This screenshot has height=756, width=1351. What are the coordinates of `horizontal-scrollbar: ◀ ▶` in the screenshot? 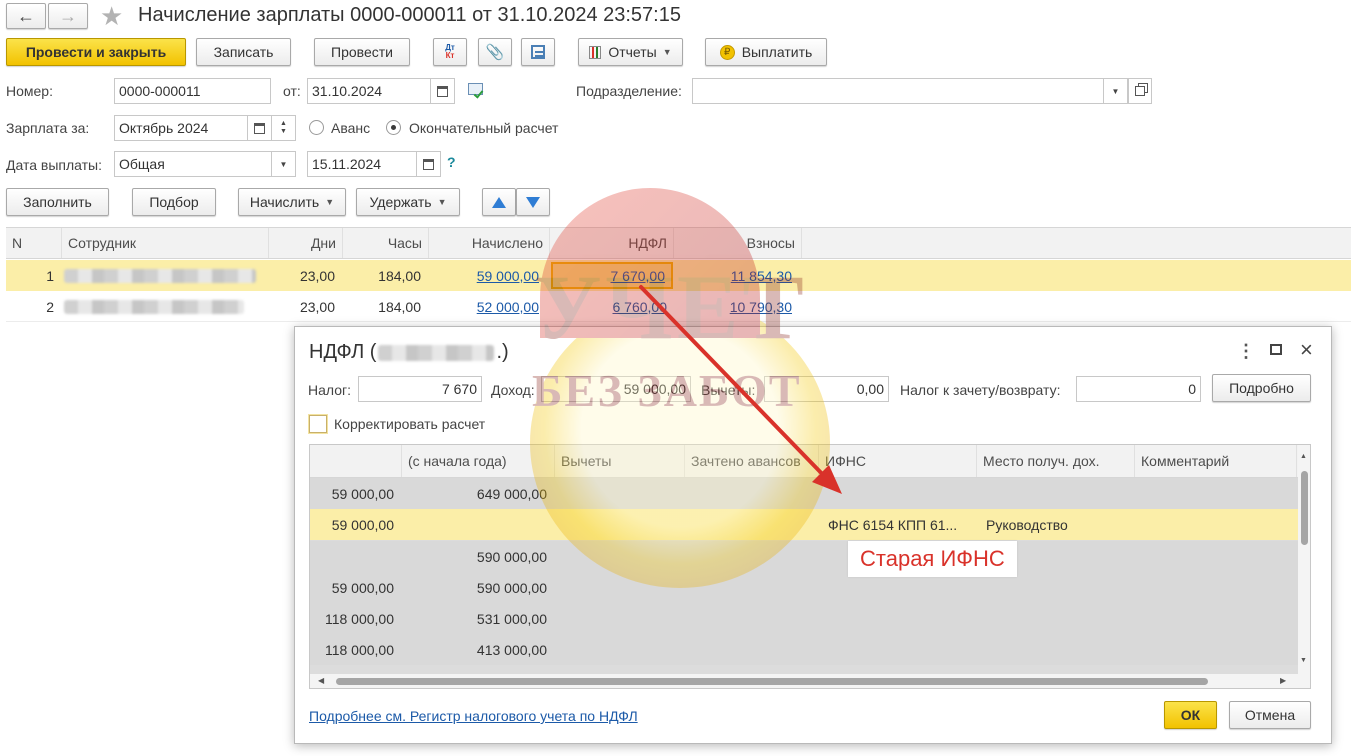 It's located at (810, 681).